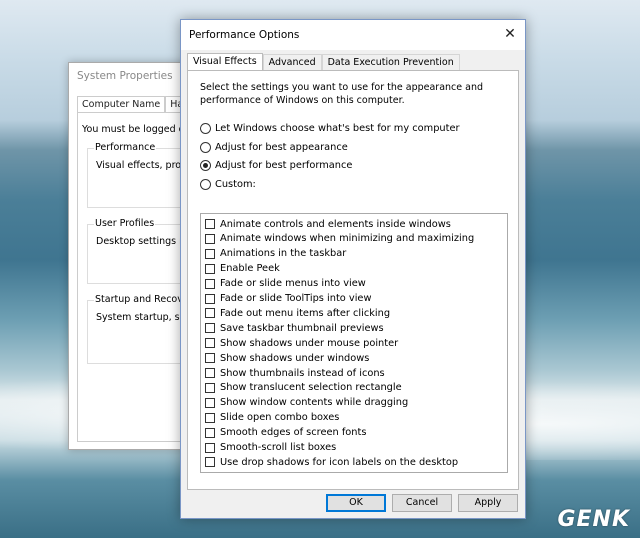 This screenshot has height=538, width=640. Describe the element at coordinates (284, 165) in the screenshot. I see `radio-label: Adjust for best performance` at that location.